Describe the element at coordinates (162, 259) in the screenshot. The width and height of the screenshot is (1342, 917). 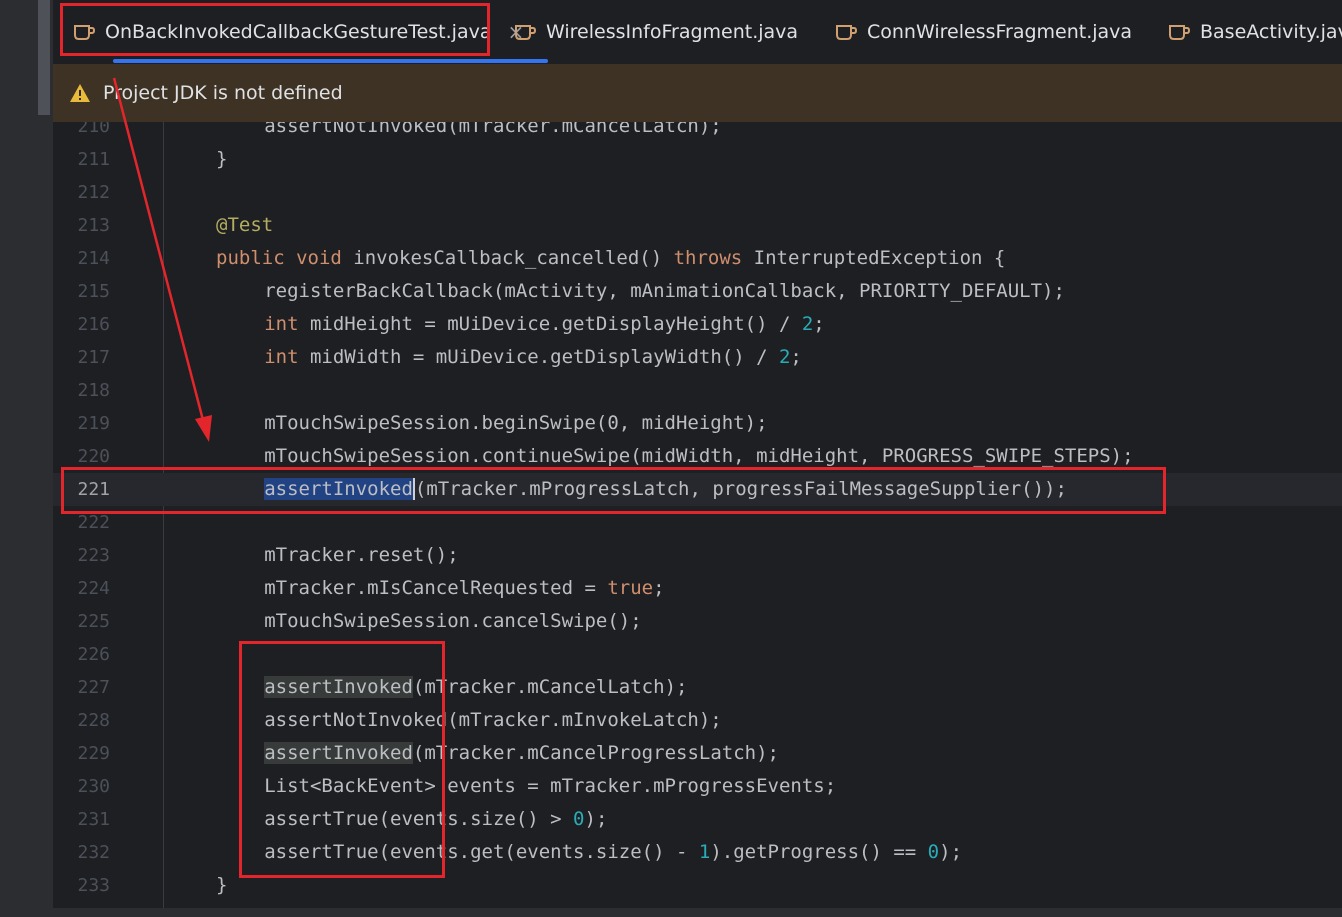
I see `annotation-arrow` at that location.